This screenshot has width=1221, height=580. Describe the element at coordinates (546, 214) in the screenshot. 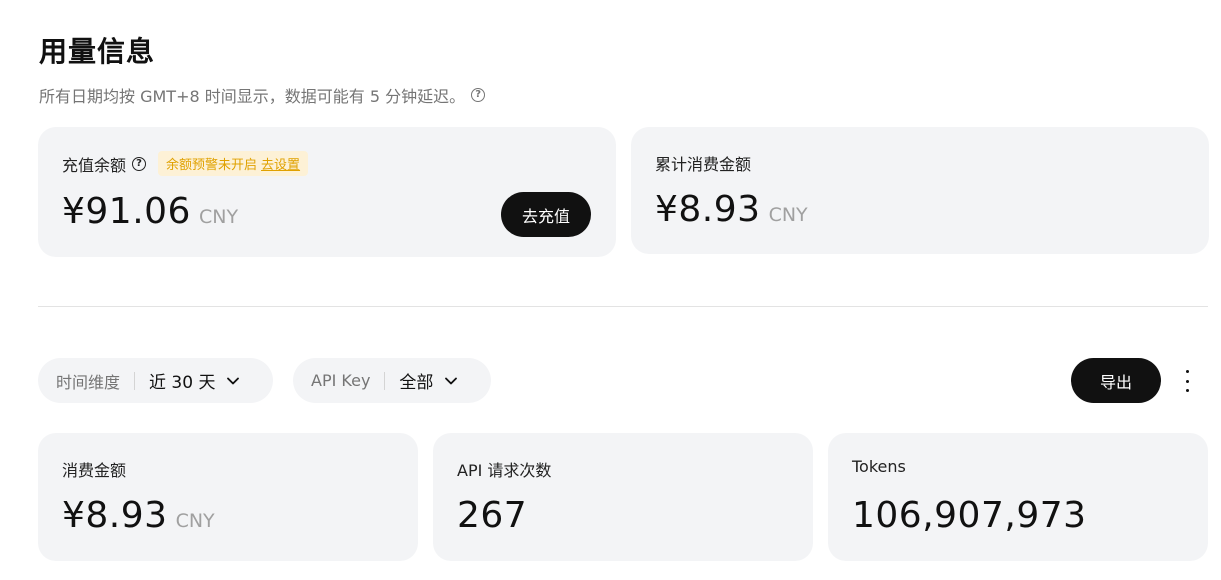

I see `topup-button: 去充值` at that location.